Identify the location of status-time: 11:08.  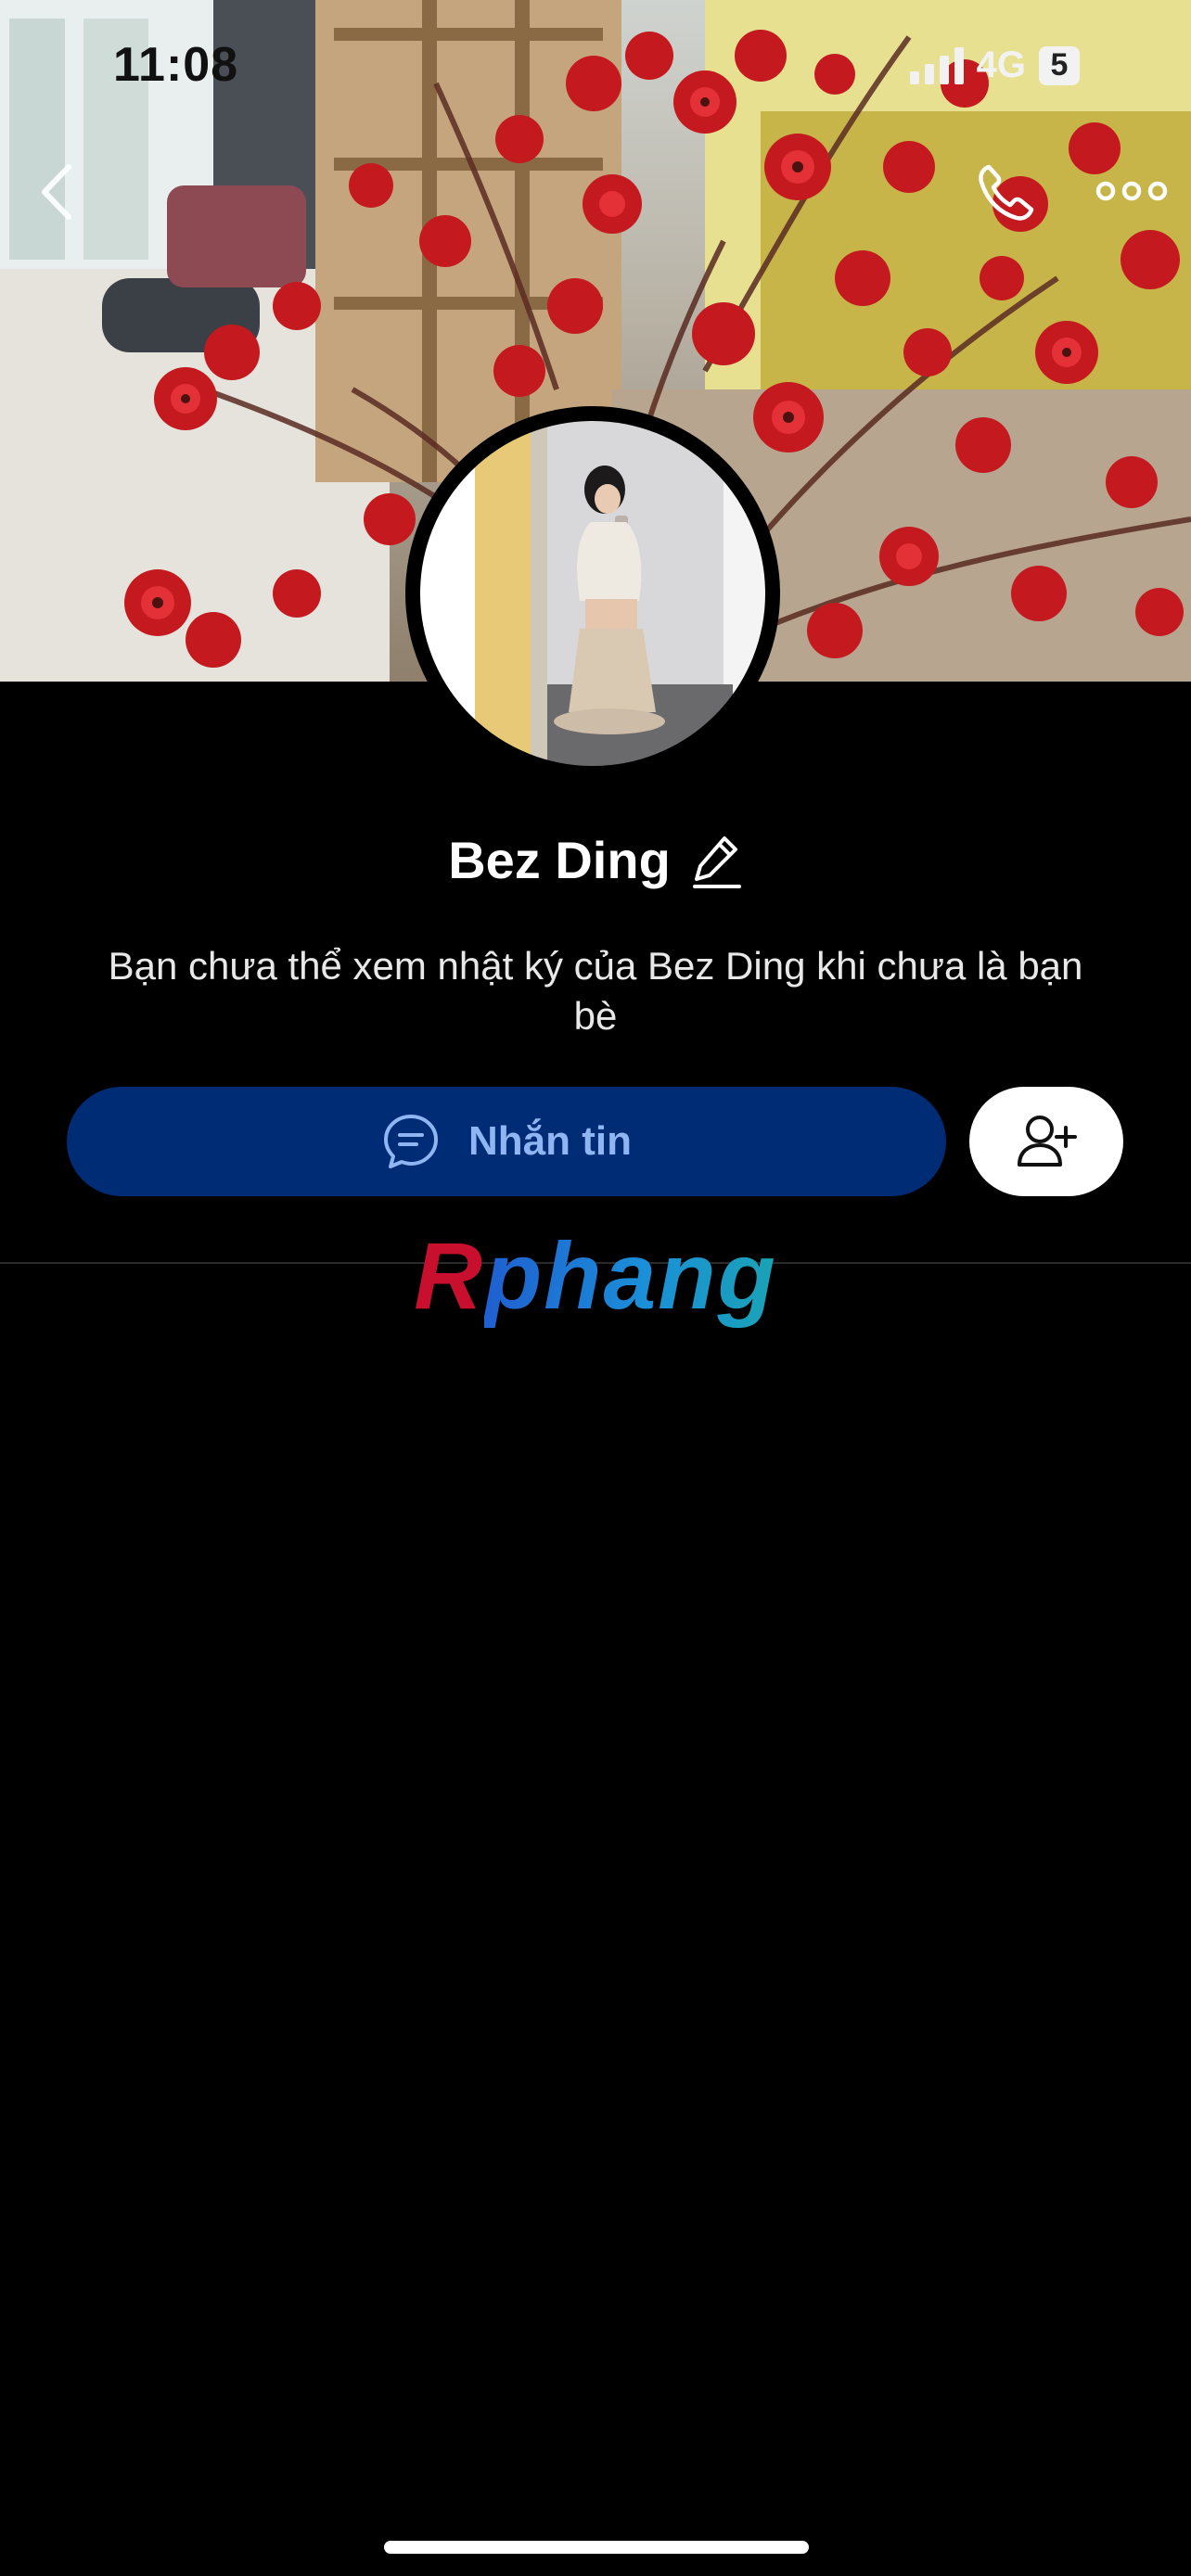
(176, 65).